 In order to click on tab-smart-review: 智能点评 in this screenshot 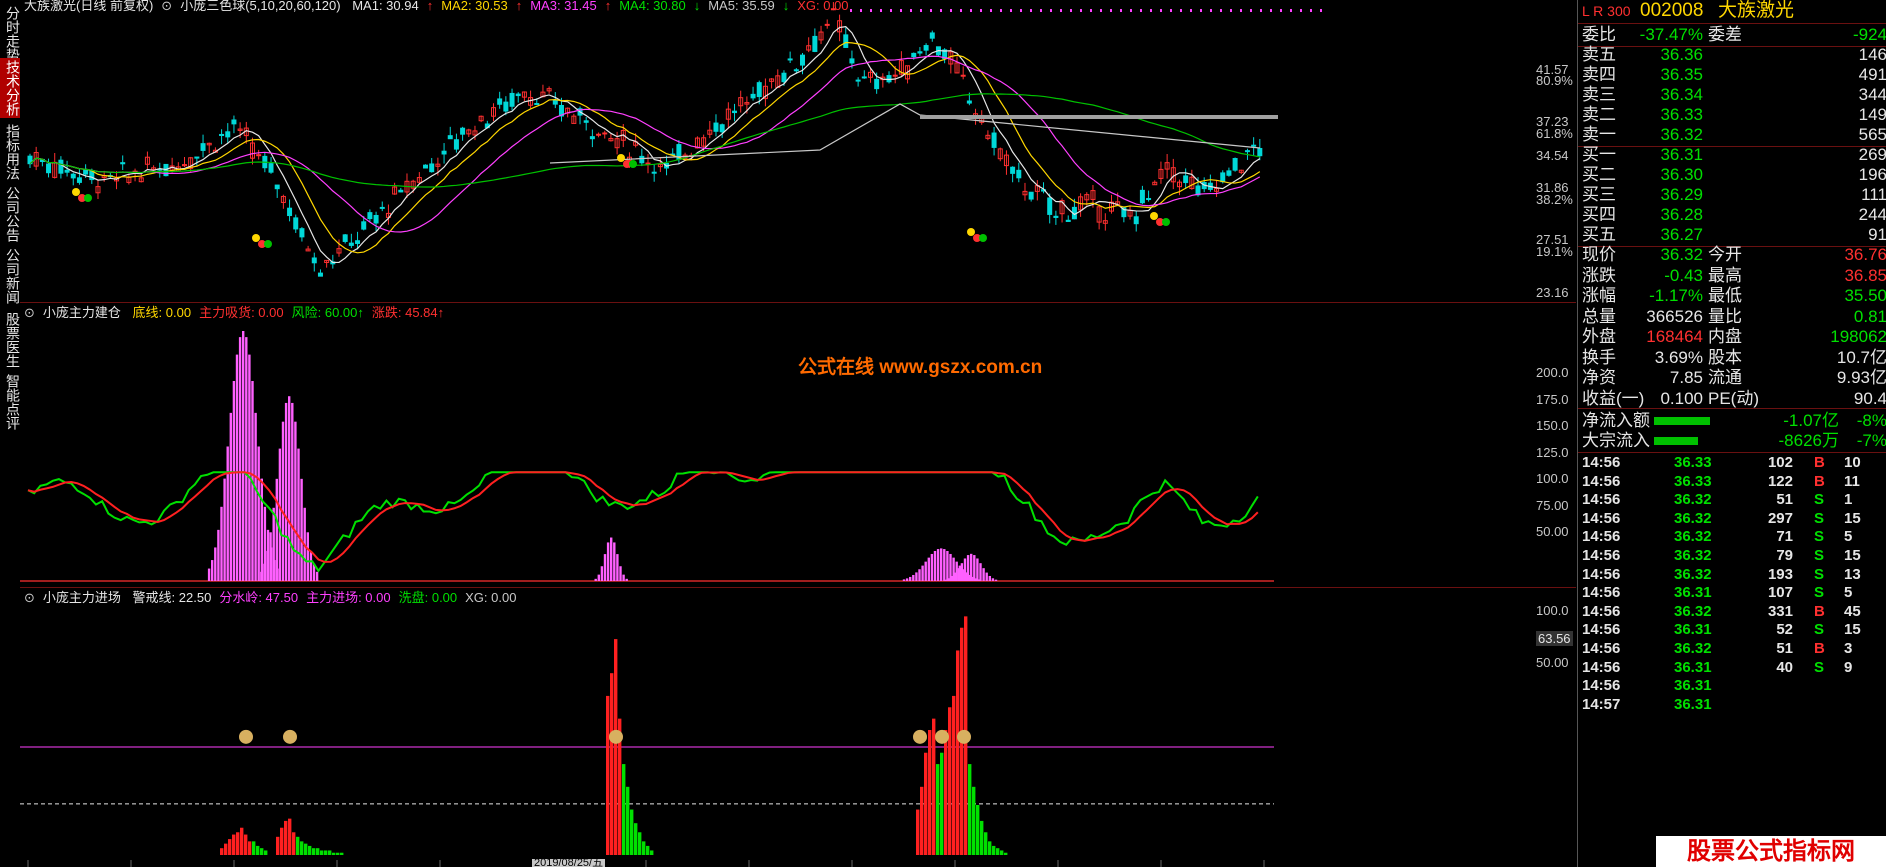, I will do `click(10, 402)`.